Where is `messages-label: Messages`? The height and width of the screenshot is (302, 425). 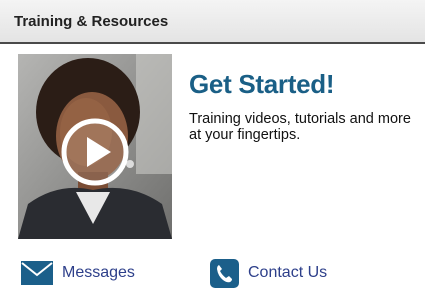 messages-label: Messages is located at coordinates (98, 273).